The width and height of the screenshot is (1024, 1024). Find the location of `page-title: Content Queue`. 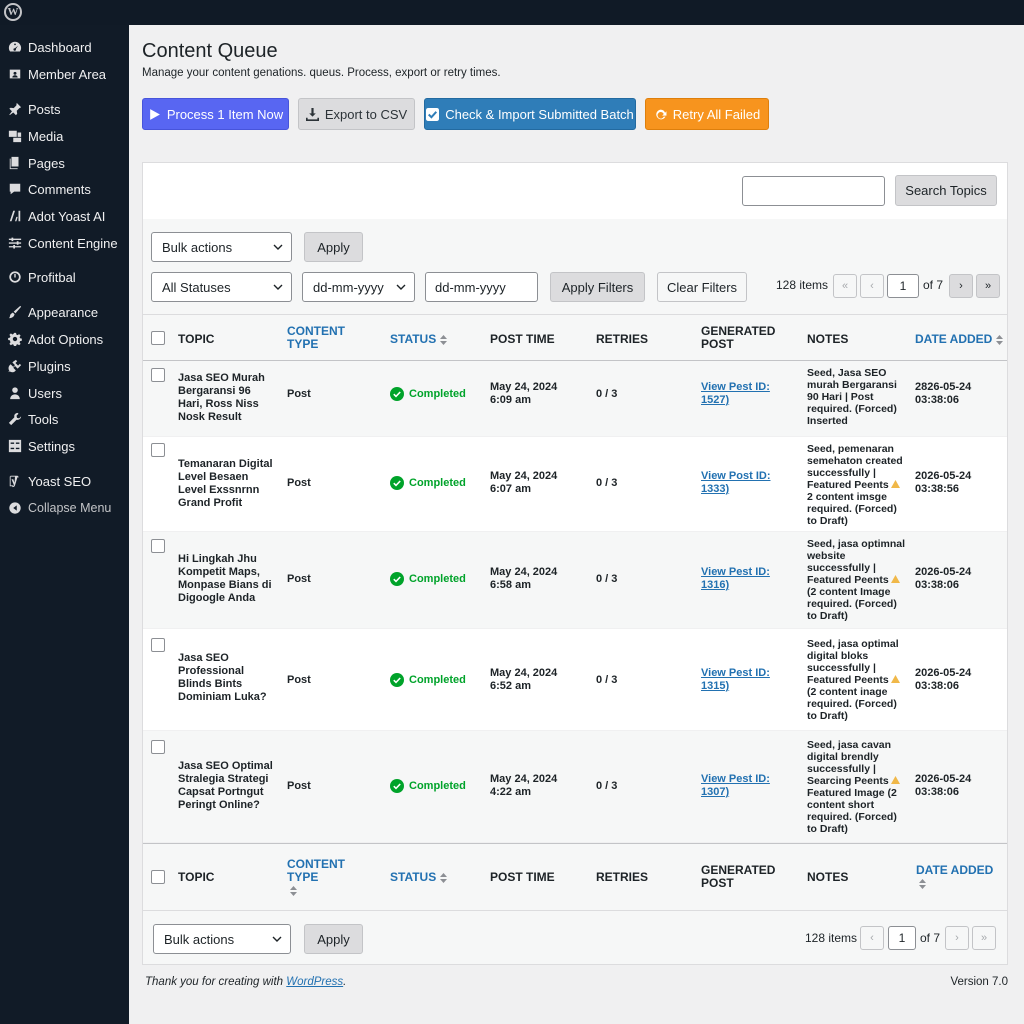

page-title: Content Queue is located at coordinates (210, 51).